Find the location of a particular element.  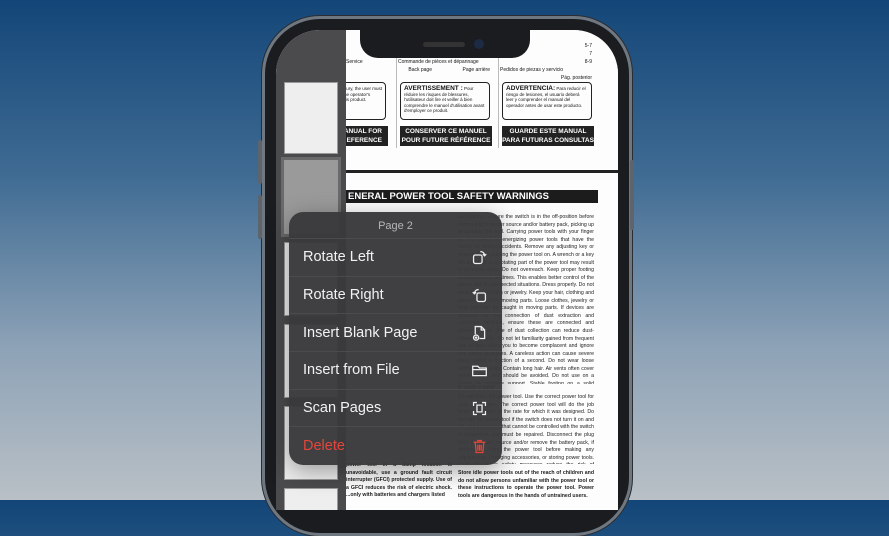

menu-item-scan-pages: Scan Pages is located at coordinates (395, 409).